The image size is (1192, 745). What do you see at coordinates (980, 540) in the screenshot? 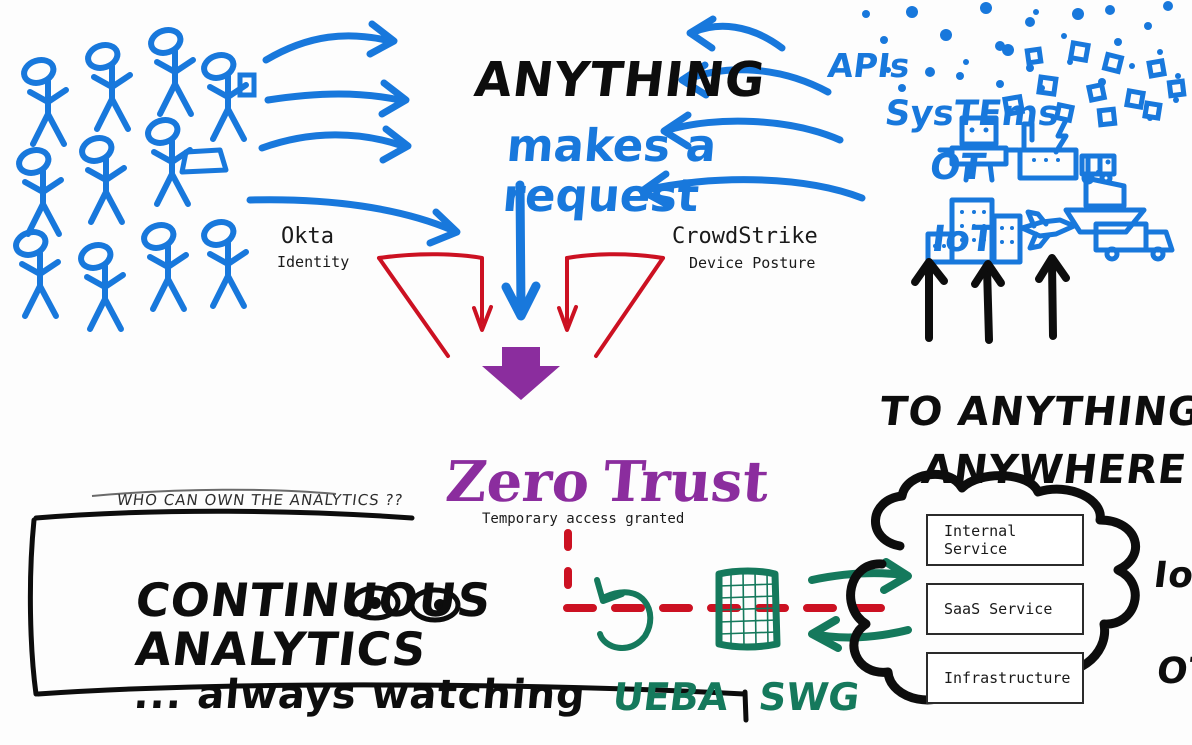
I see `service-box-internal-label: Internal Service` at bounding box center [980, 540].